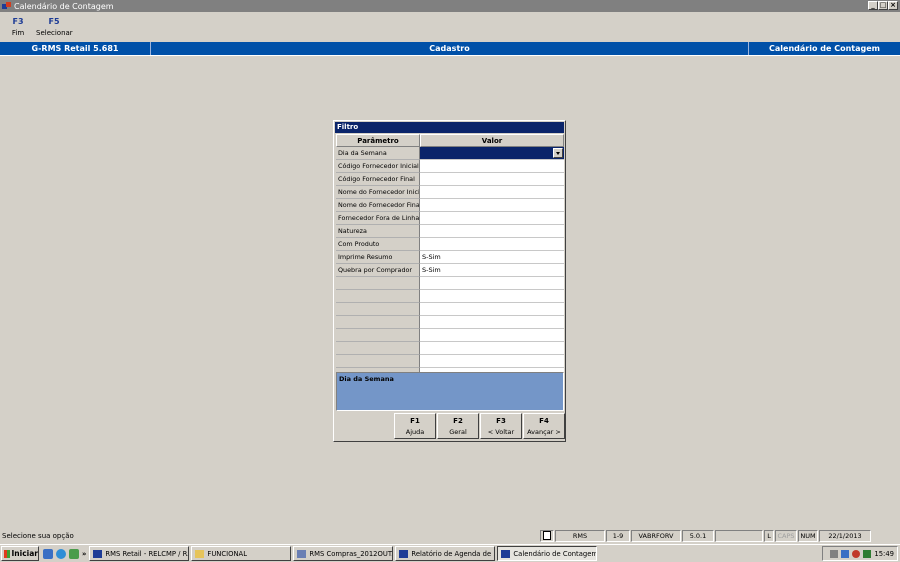 The height and width of the screenshot is (562, 900). I want to click on close-button: ×, so click(893, 5).